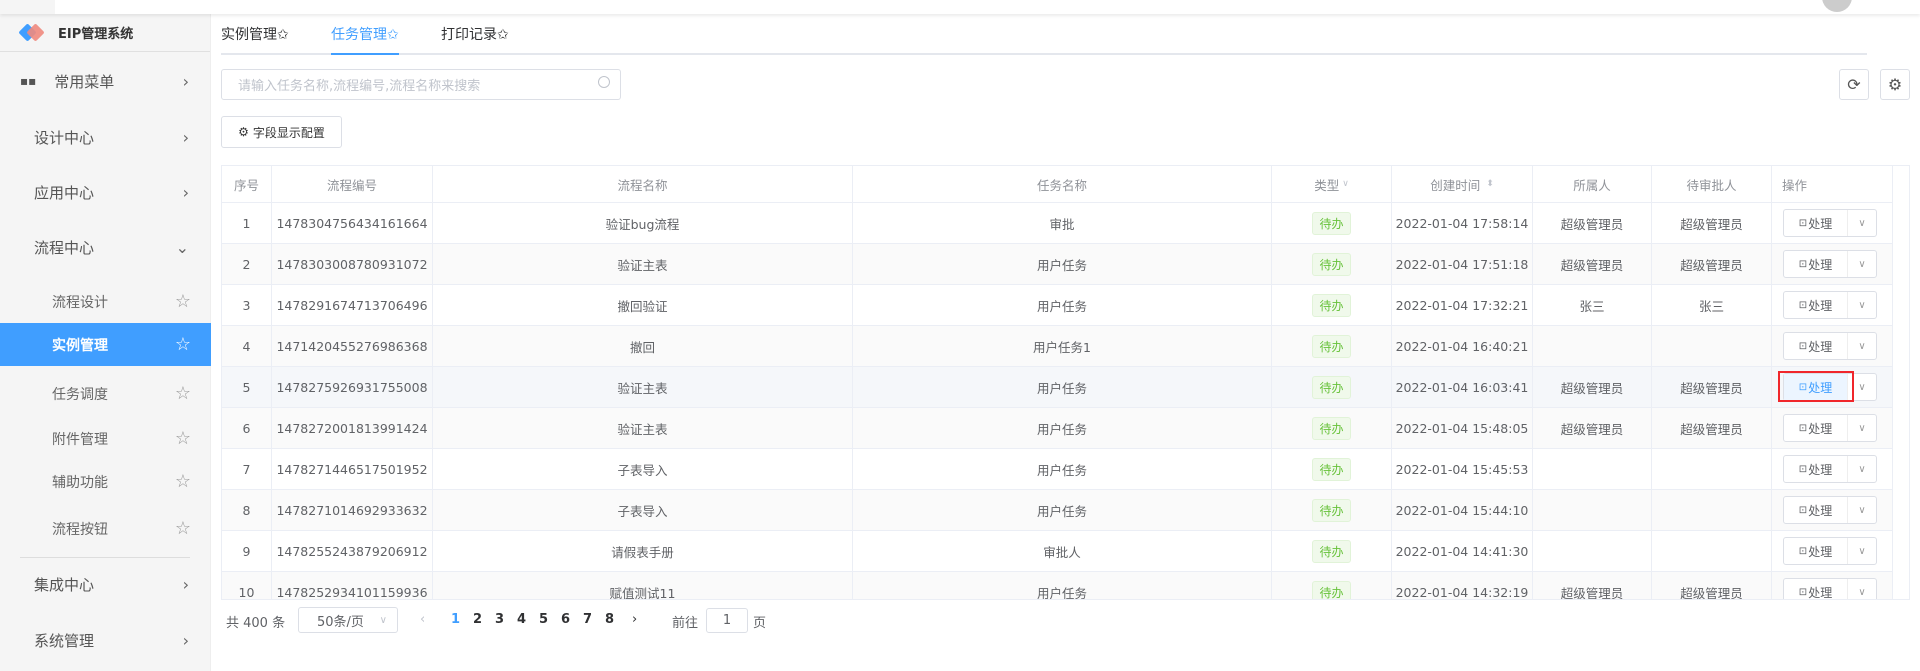 The height and width of the screenshot is (671, 1920). I want to click on sidebar-item: 设计中心 ›, so click(105, 137).